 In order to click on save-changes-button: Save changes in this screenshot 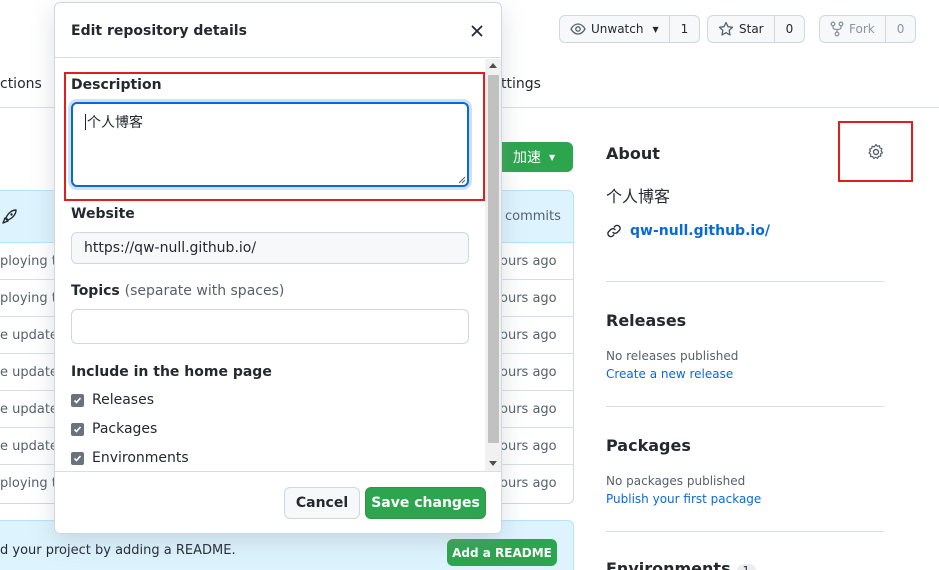, I will do `click(425, 503)`.